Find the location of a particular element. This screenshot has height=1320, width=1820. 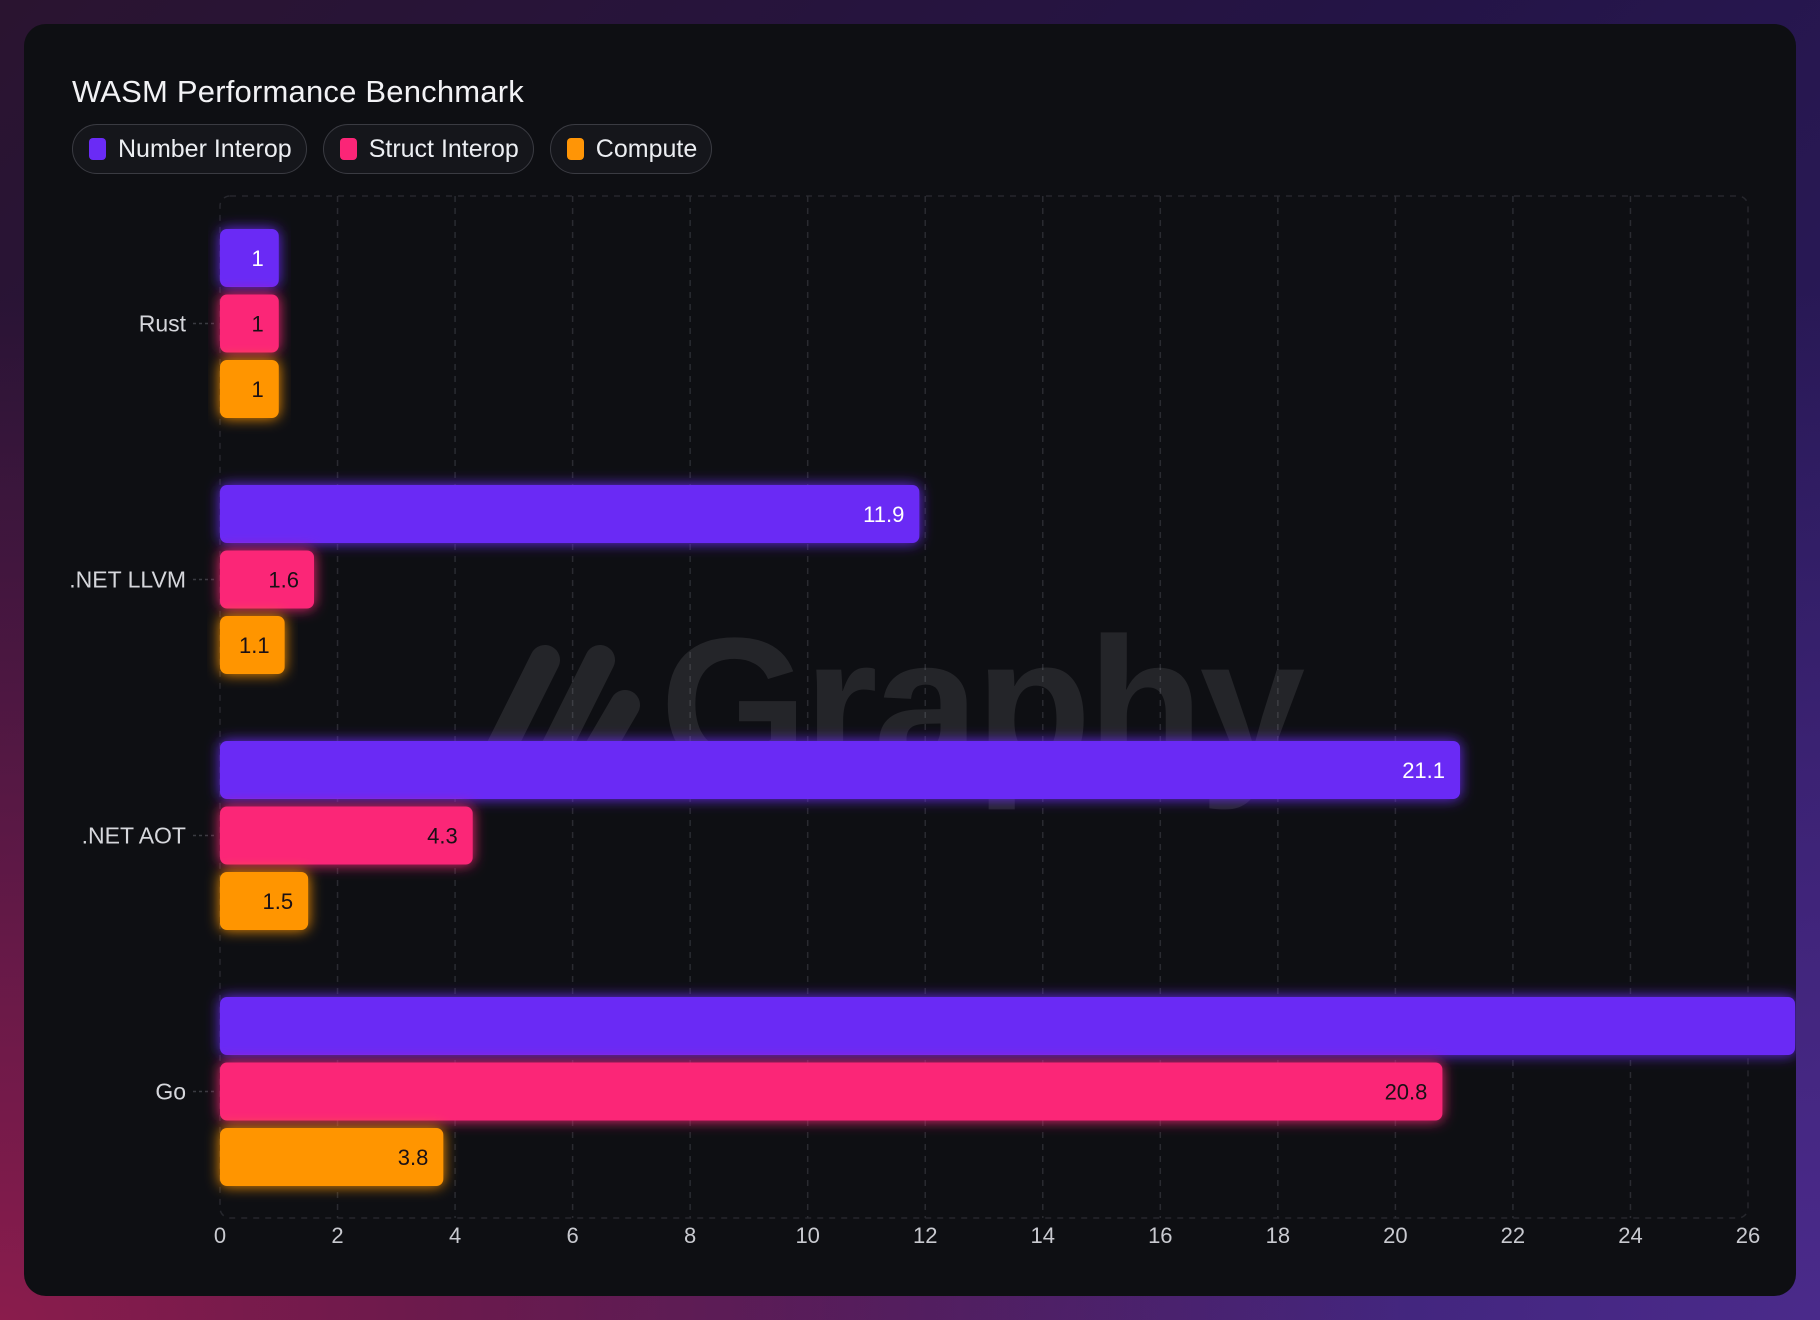

y-category-label: .NET AOT is located at coordinates (134, 836).